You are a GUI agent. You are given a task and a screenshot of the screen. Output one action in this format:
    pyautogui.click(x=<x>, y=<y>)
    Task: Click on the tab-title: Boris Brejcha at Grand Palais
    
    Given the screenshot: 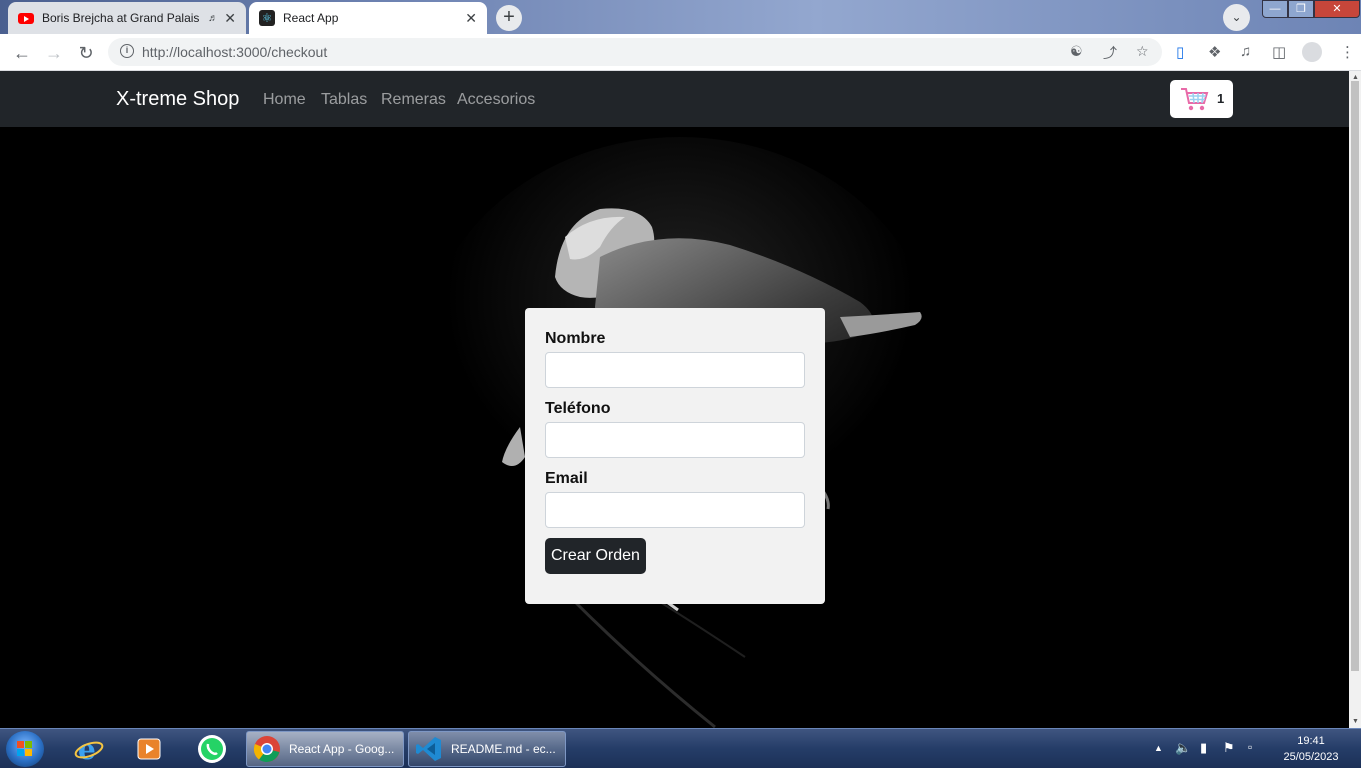 What is the action you would take?
    pyautogui.click(x=121, y=18)
    